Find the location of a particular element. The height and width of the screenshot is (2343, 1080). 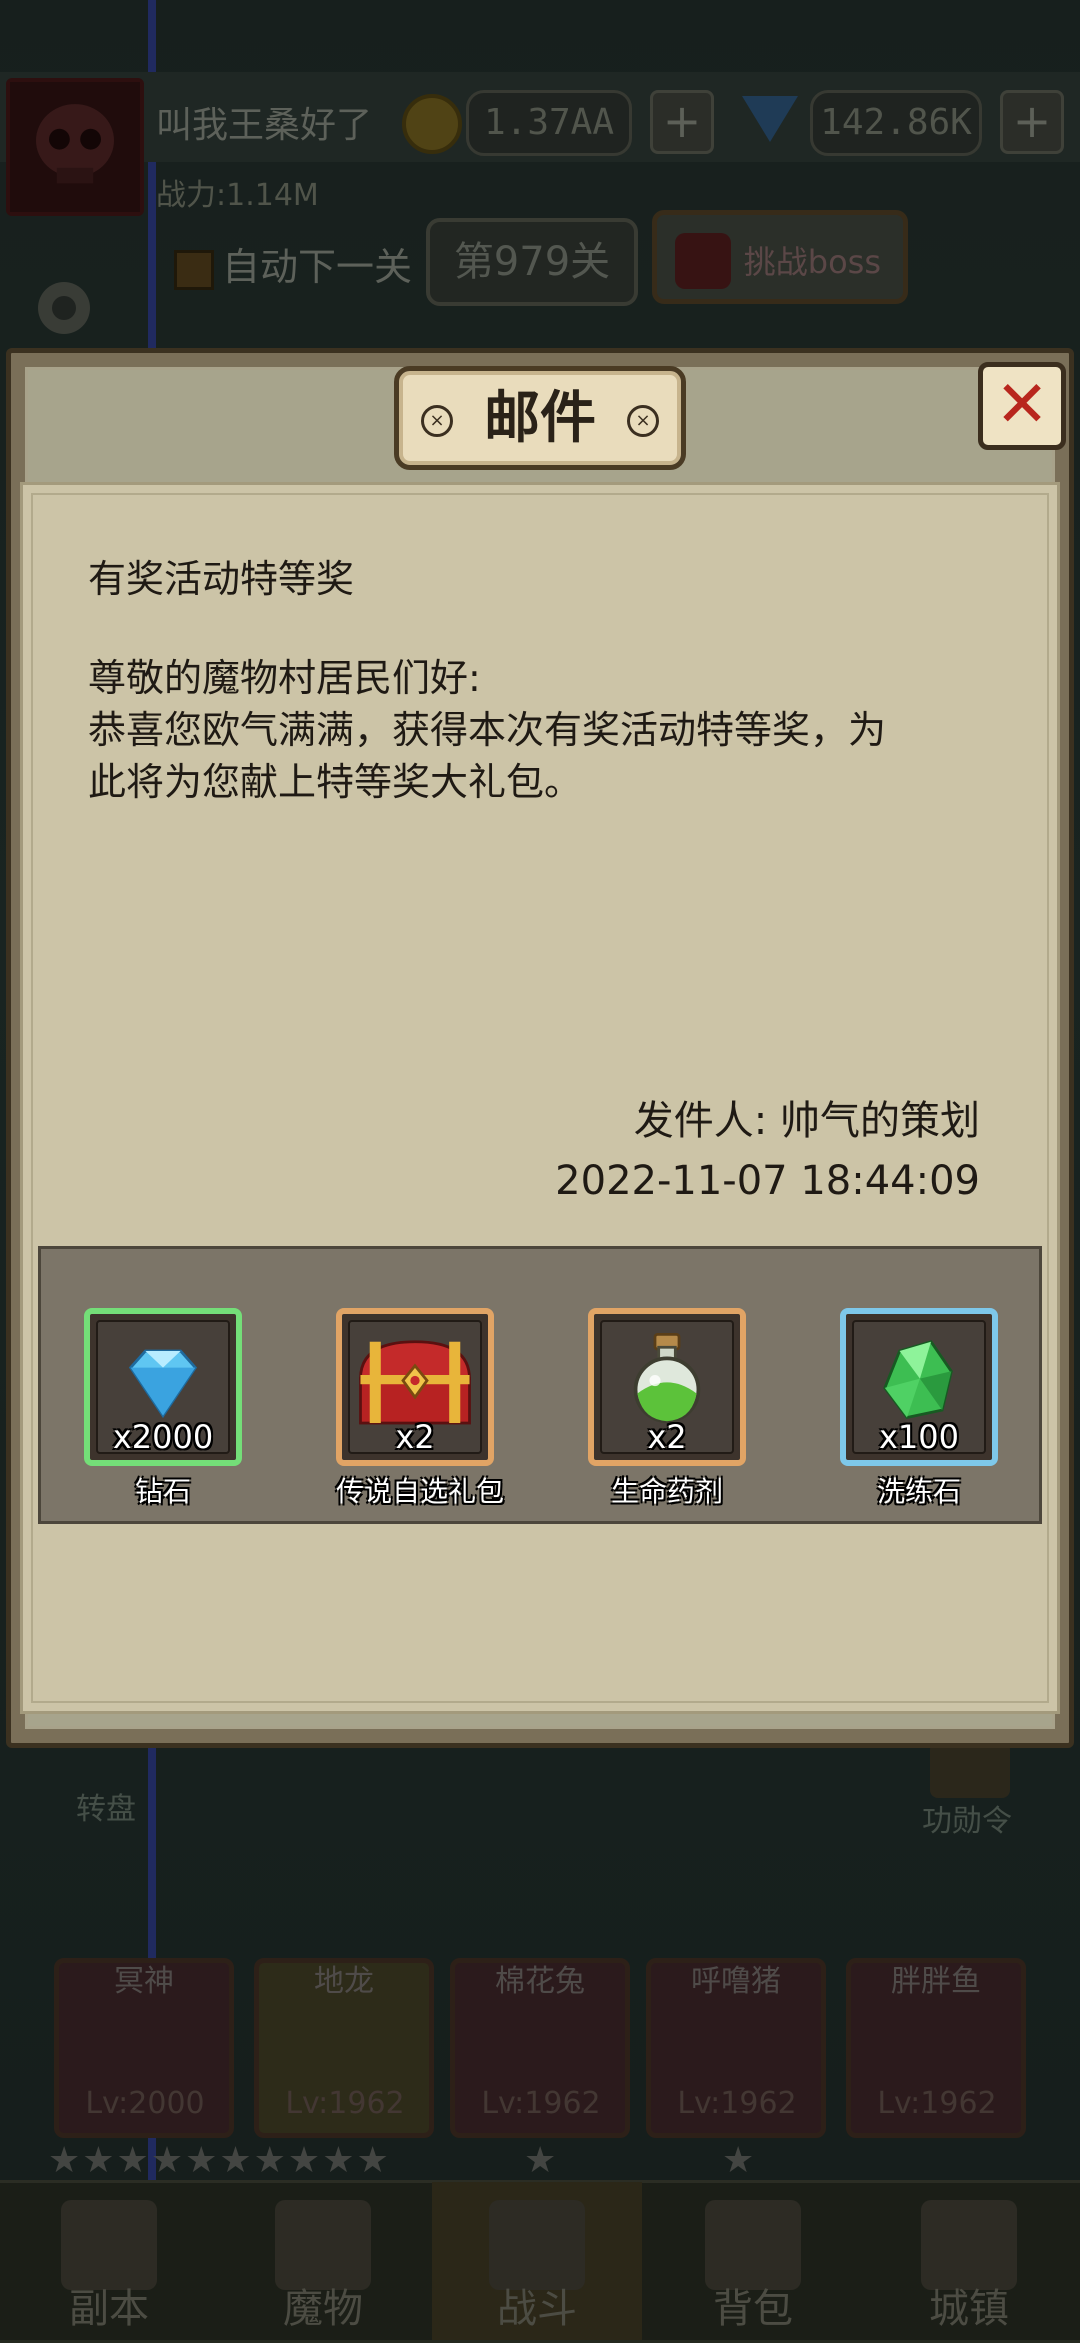

reward-name: 钻石 is located at coordinates (162, 1491).